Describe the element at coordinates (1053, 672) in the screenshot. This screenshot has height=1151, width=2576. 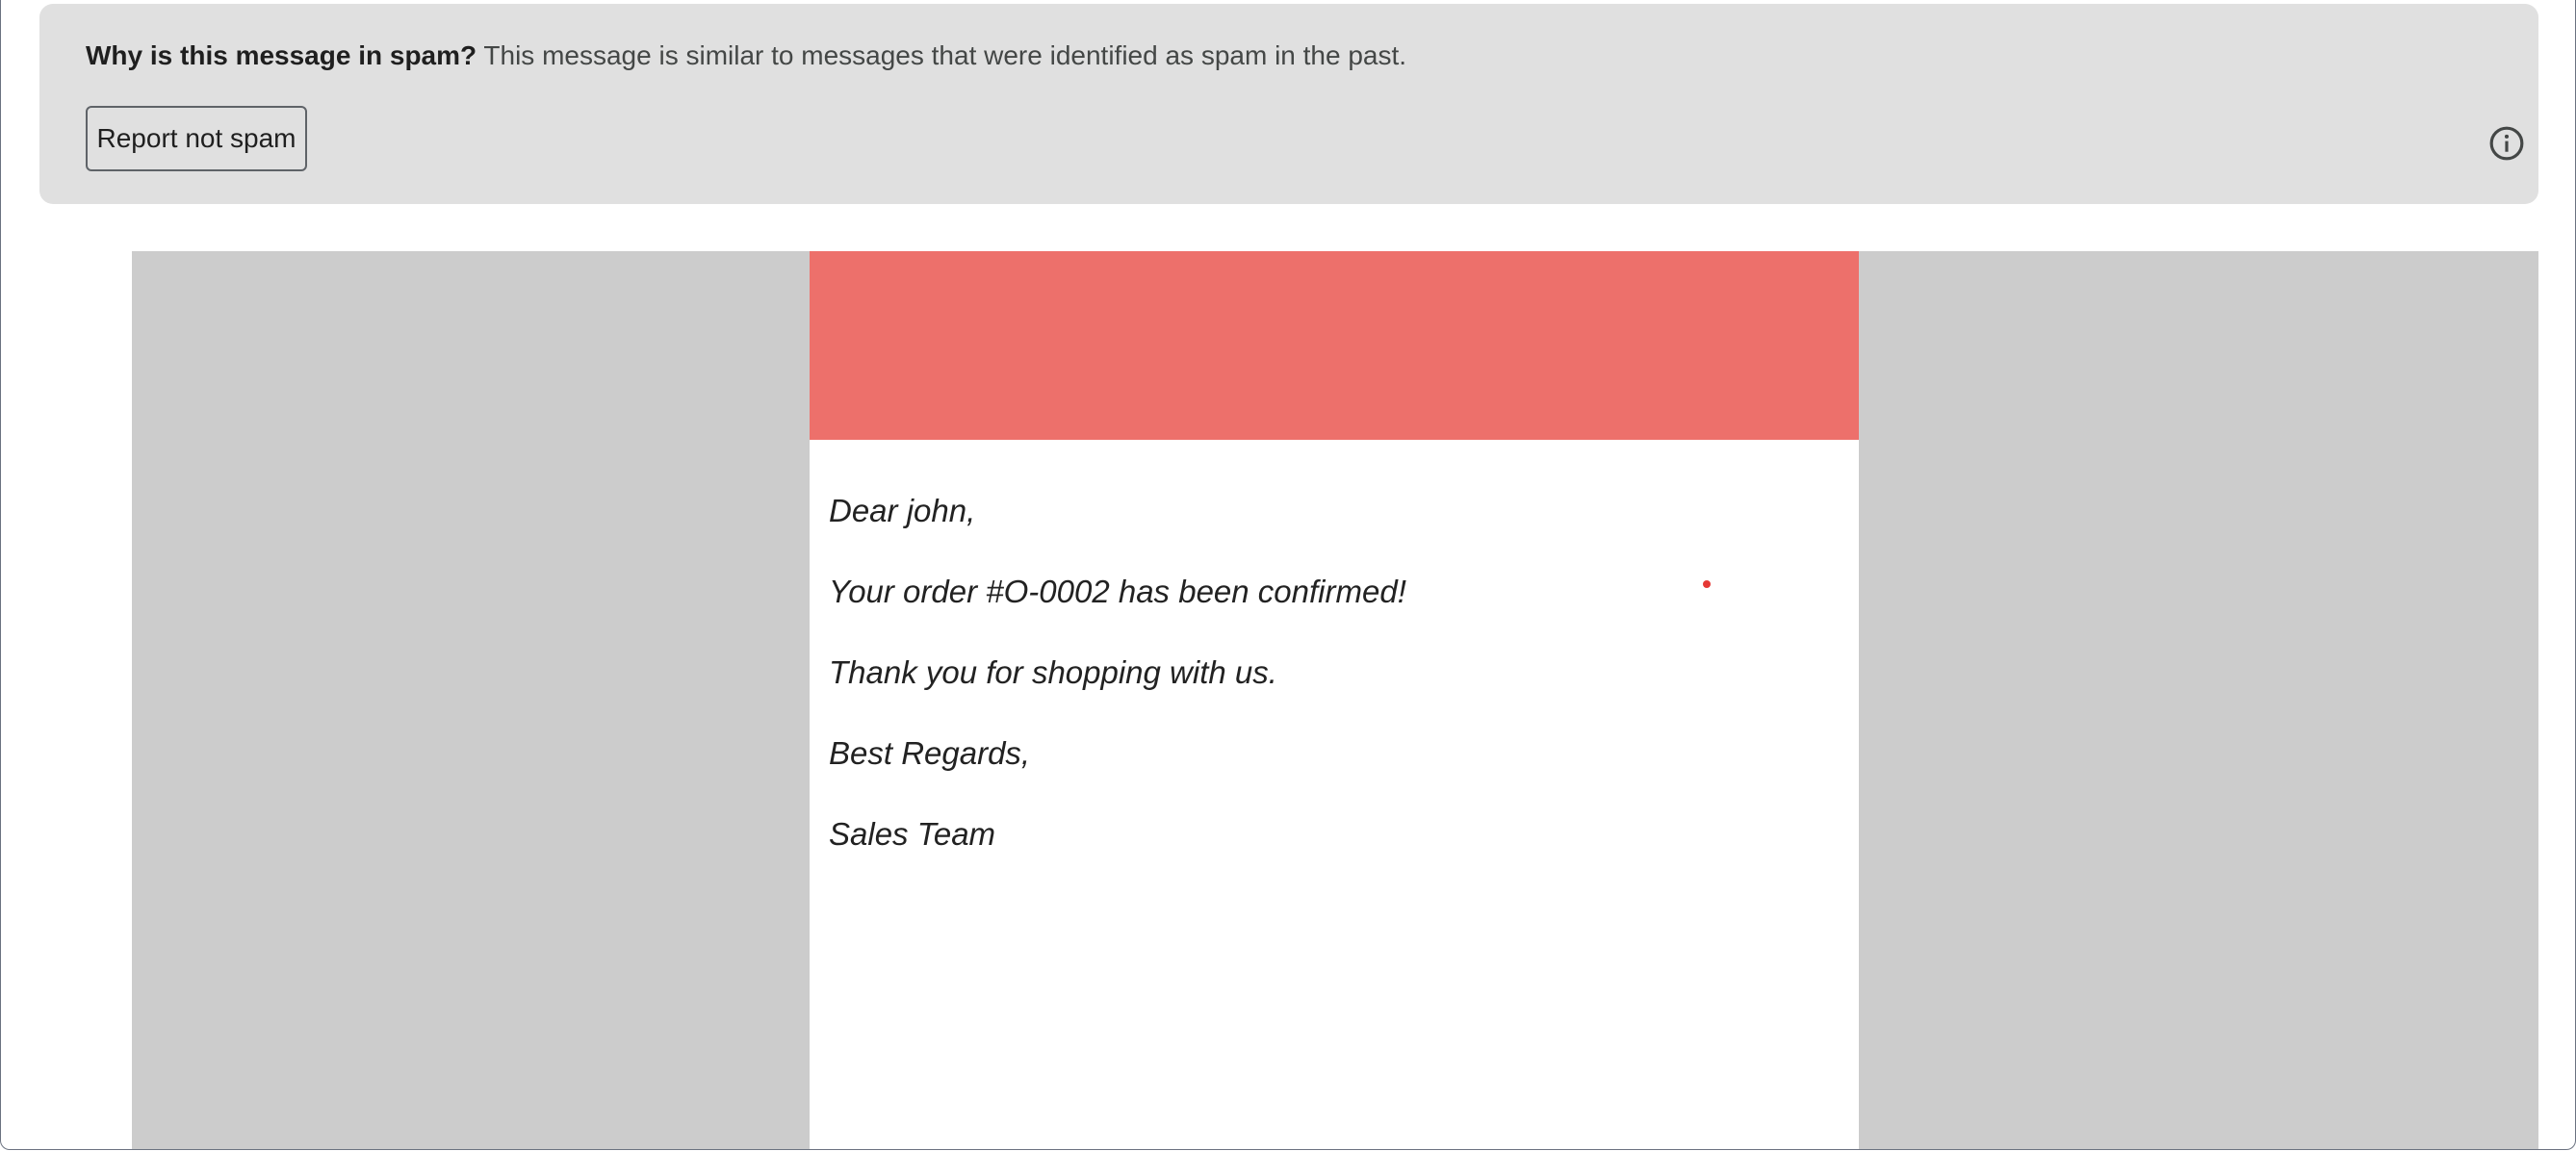
I see `email-thank-you: Thank you for shopping with us.` at that location.